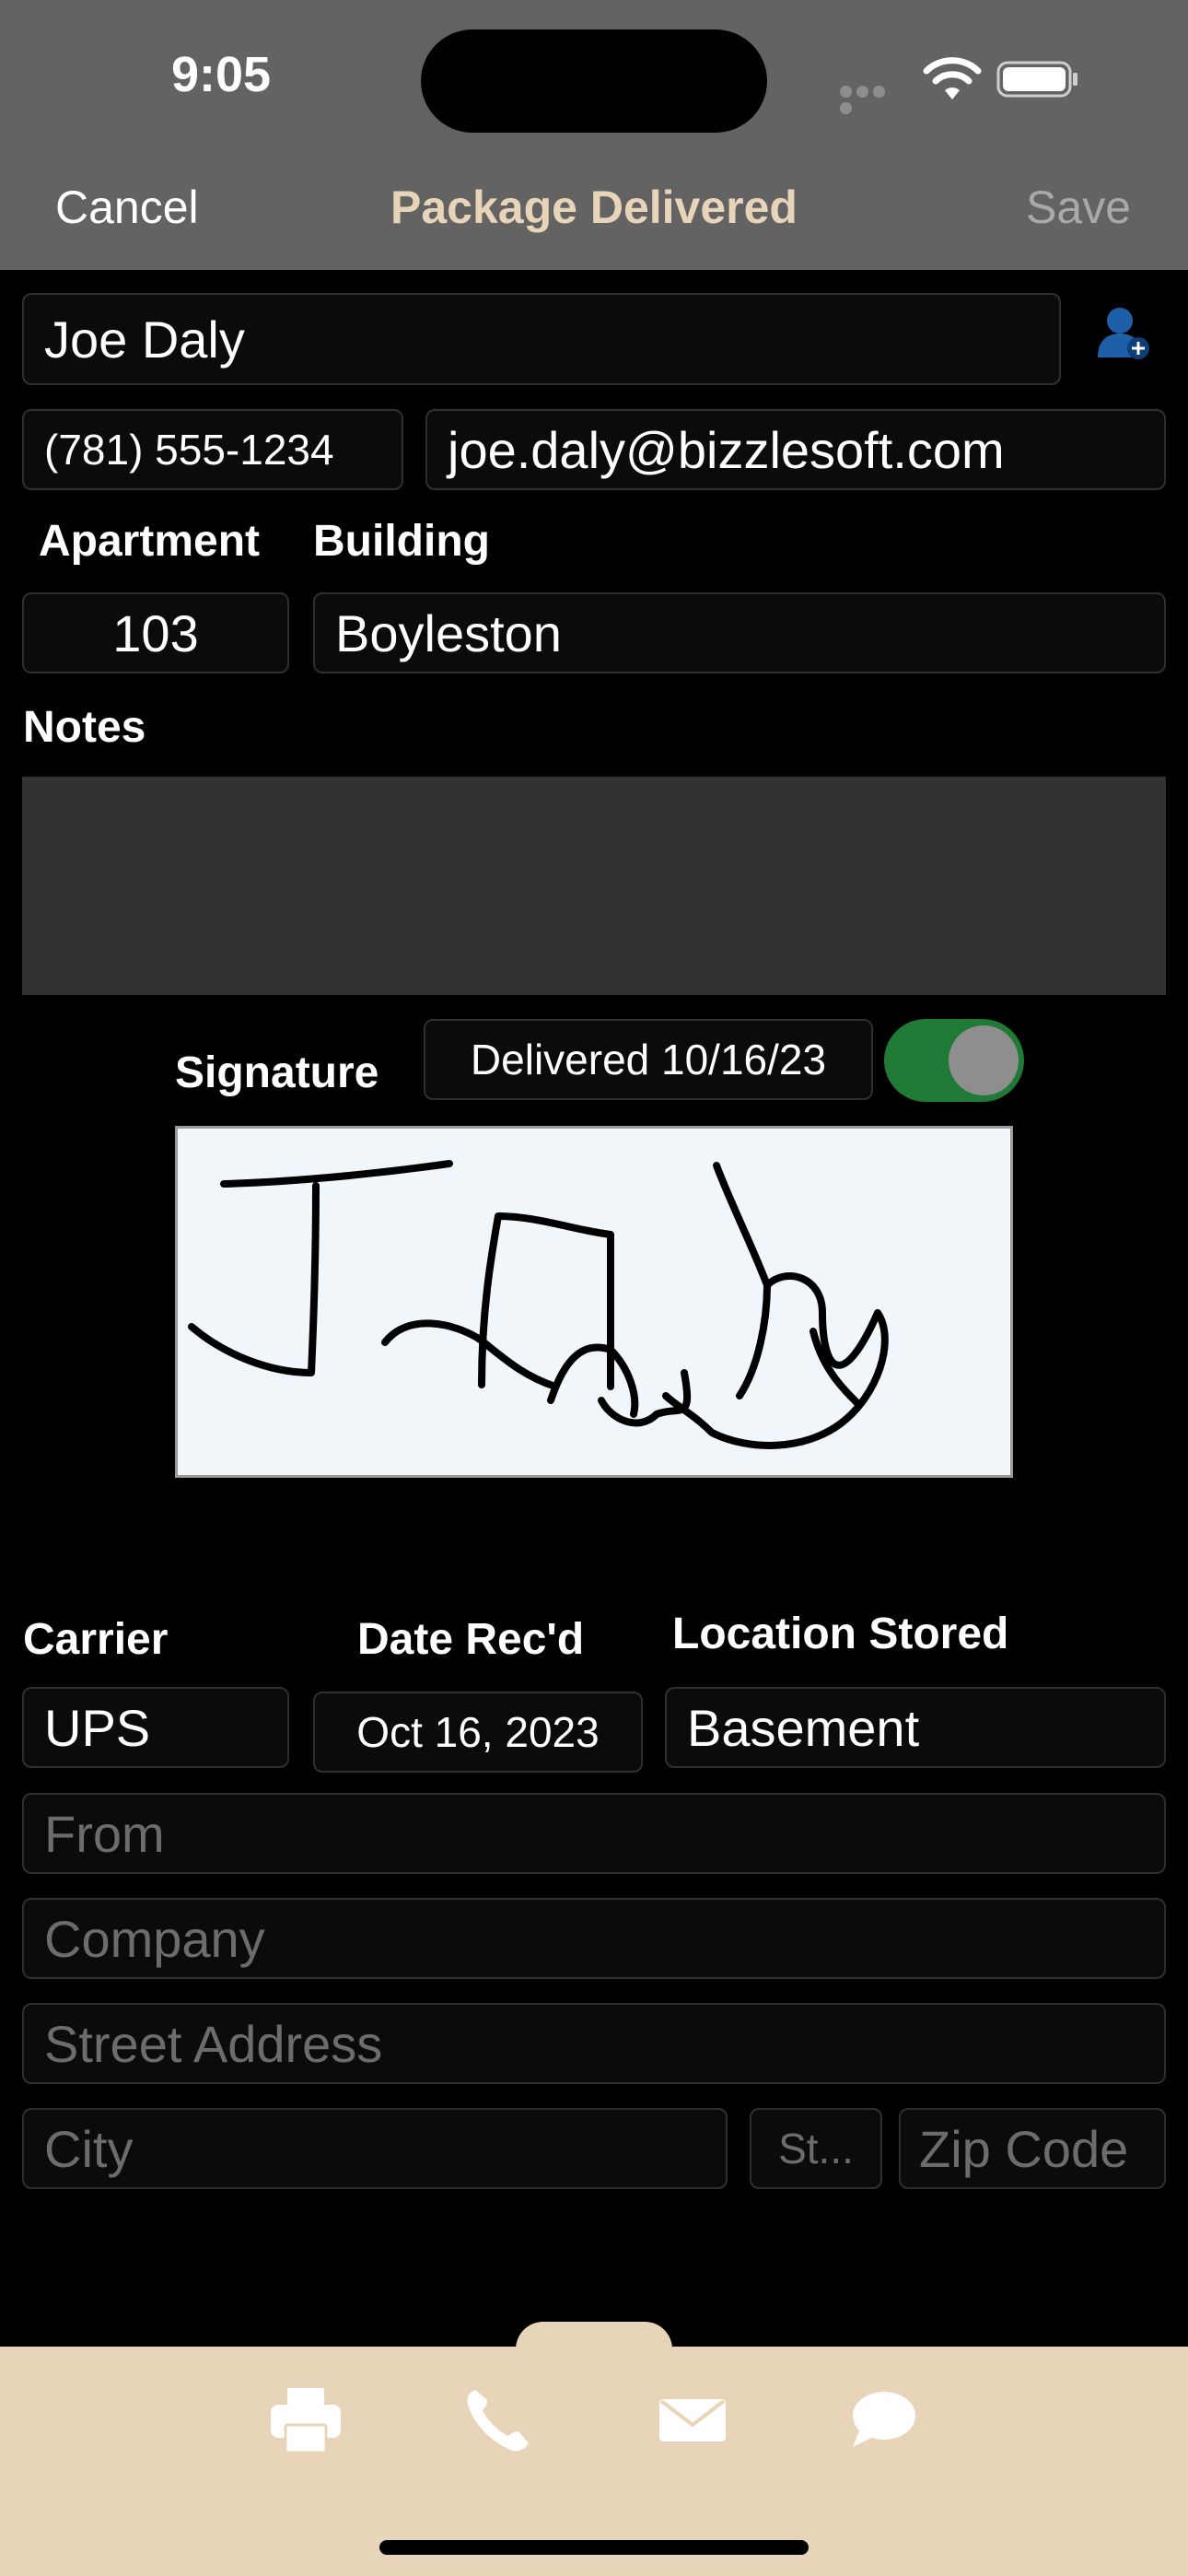  I want to click on wifi-icon, so click(952, 78).